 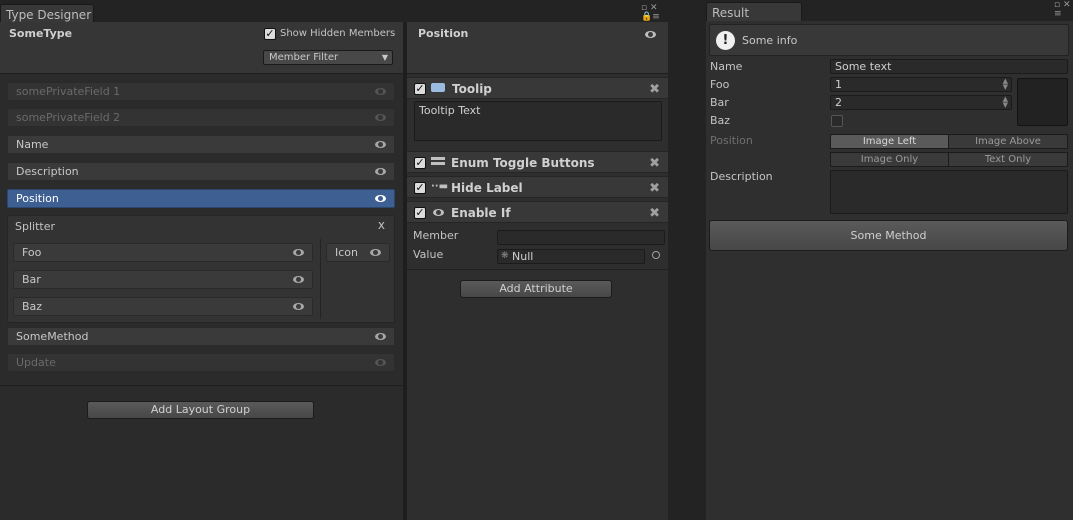 I want to click on member-row: somePrivateField 2, so click(x=201, y=117).